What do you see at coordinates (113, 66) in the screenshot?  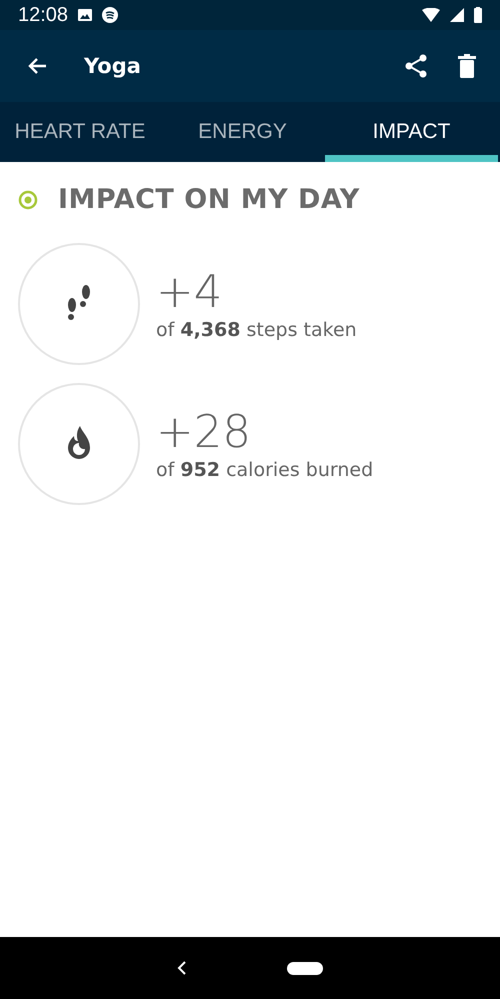 I see `screen-title: Yoga` at bounding box center [113, 66].